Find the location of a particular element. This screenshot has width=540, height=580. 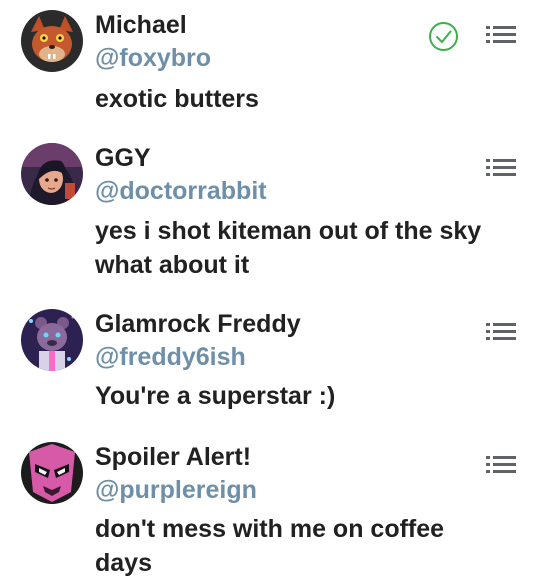

animated-girl-icon is located at coordinates (52, 174).